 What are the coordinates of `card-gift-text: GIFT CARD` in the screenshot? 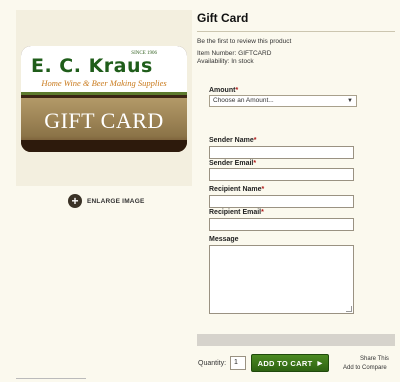 It's located at (104, 120).